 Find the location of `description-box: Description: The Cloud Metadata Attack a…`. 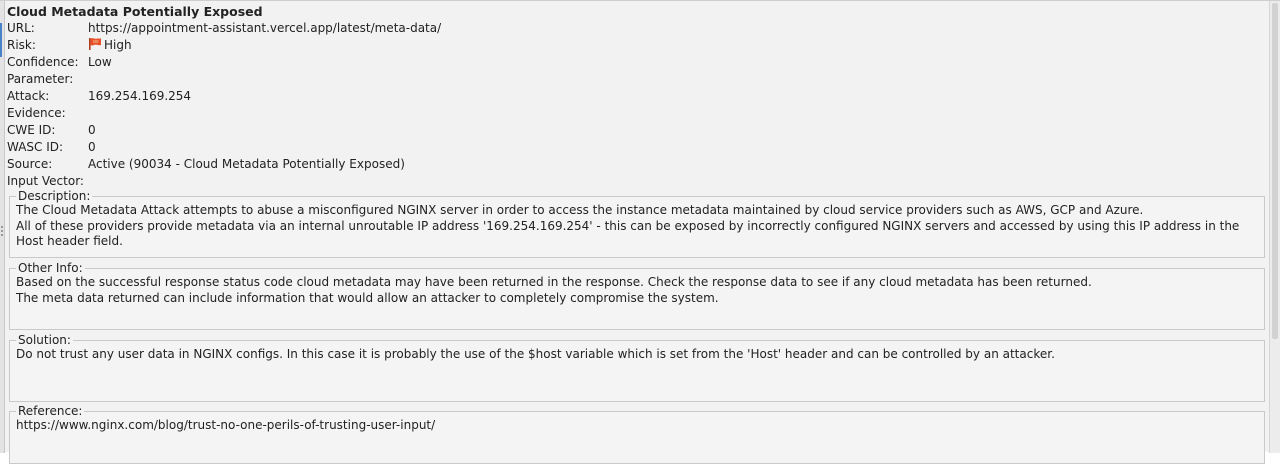

description-box: Description: The Cloud Metadata Attack a… is located at coordinates (637, 223).